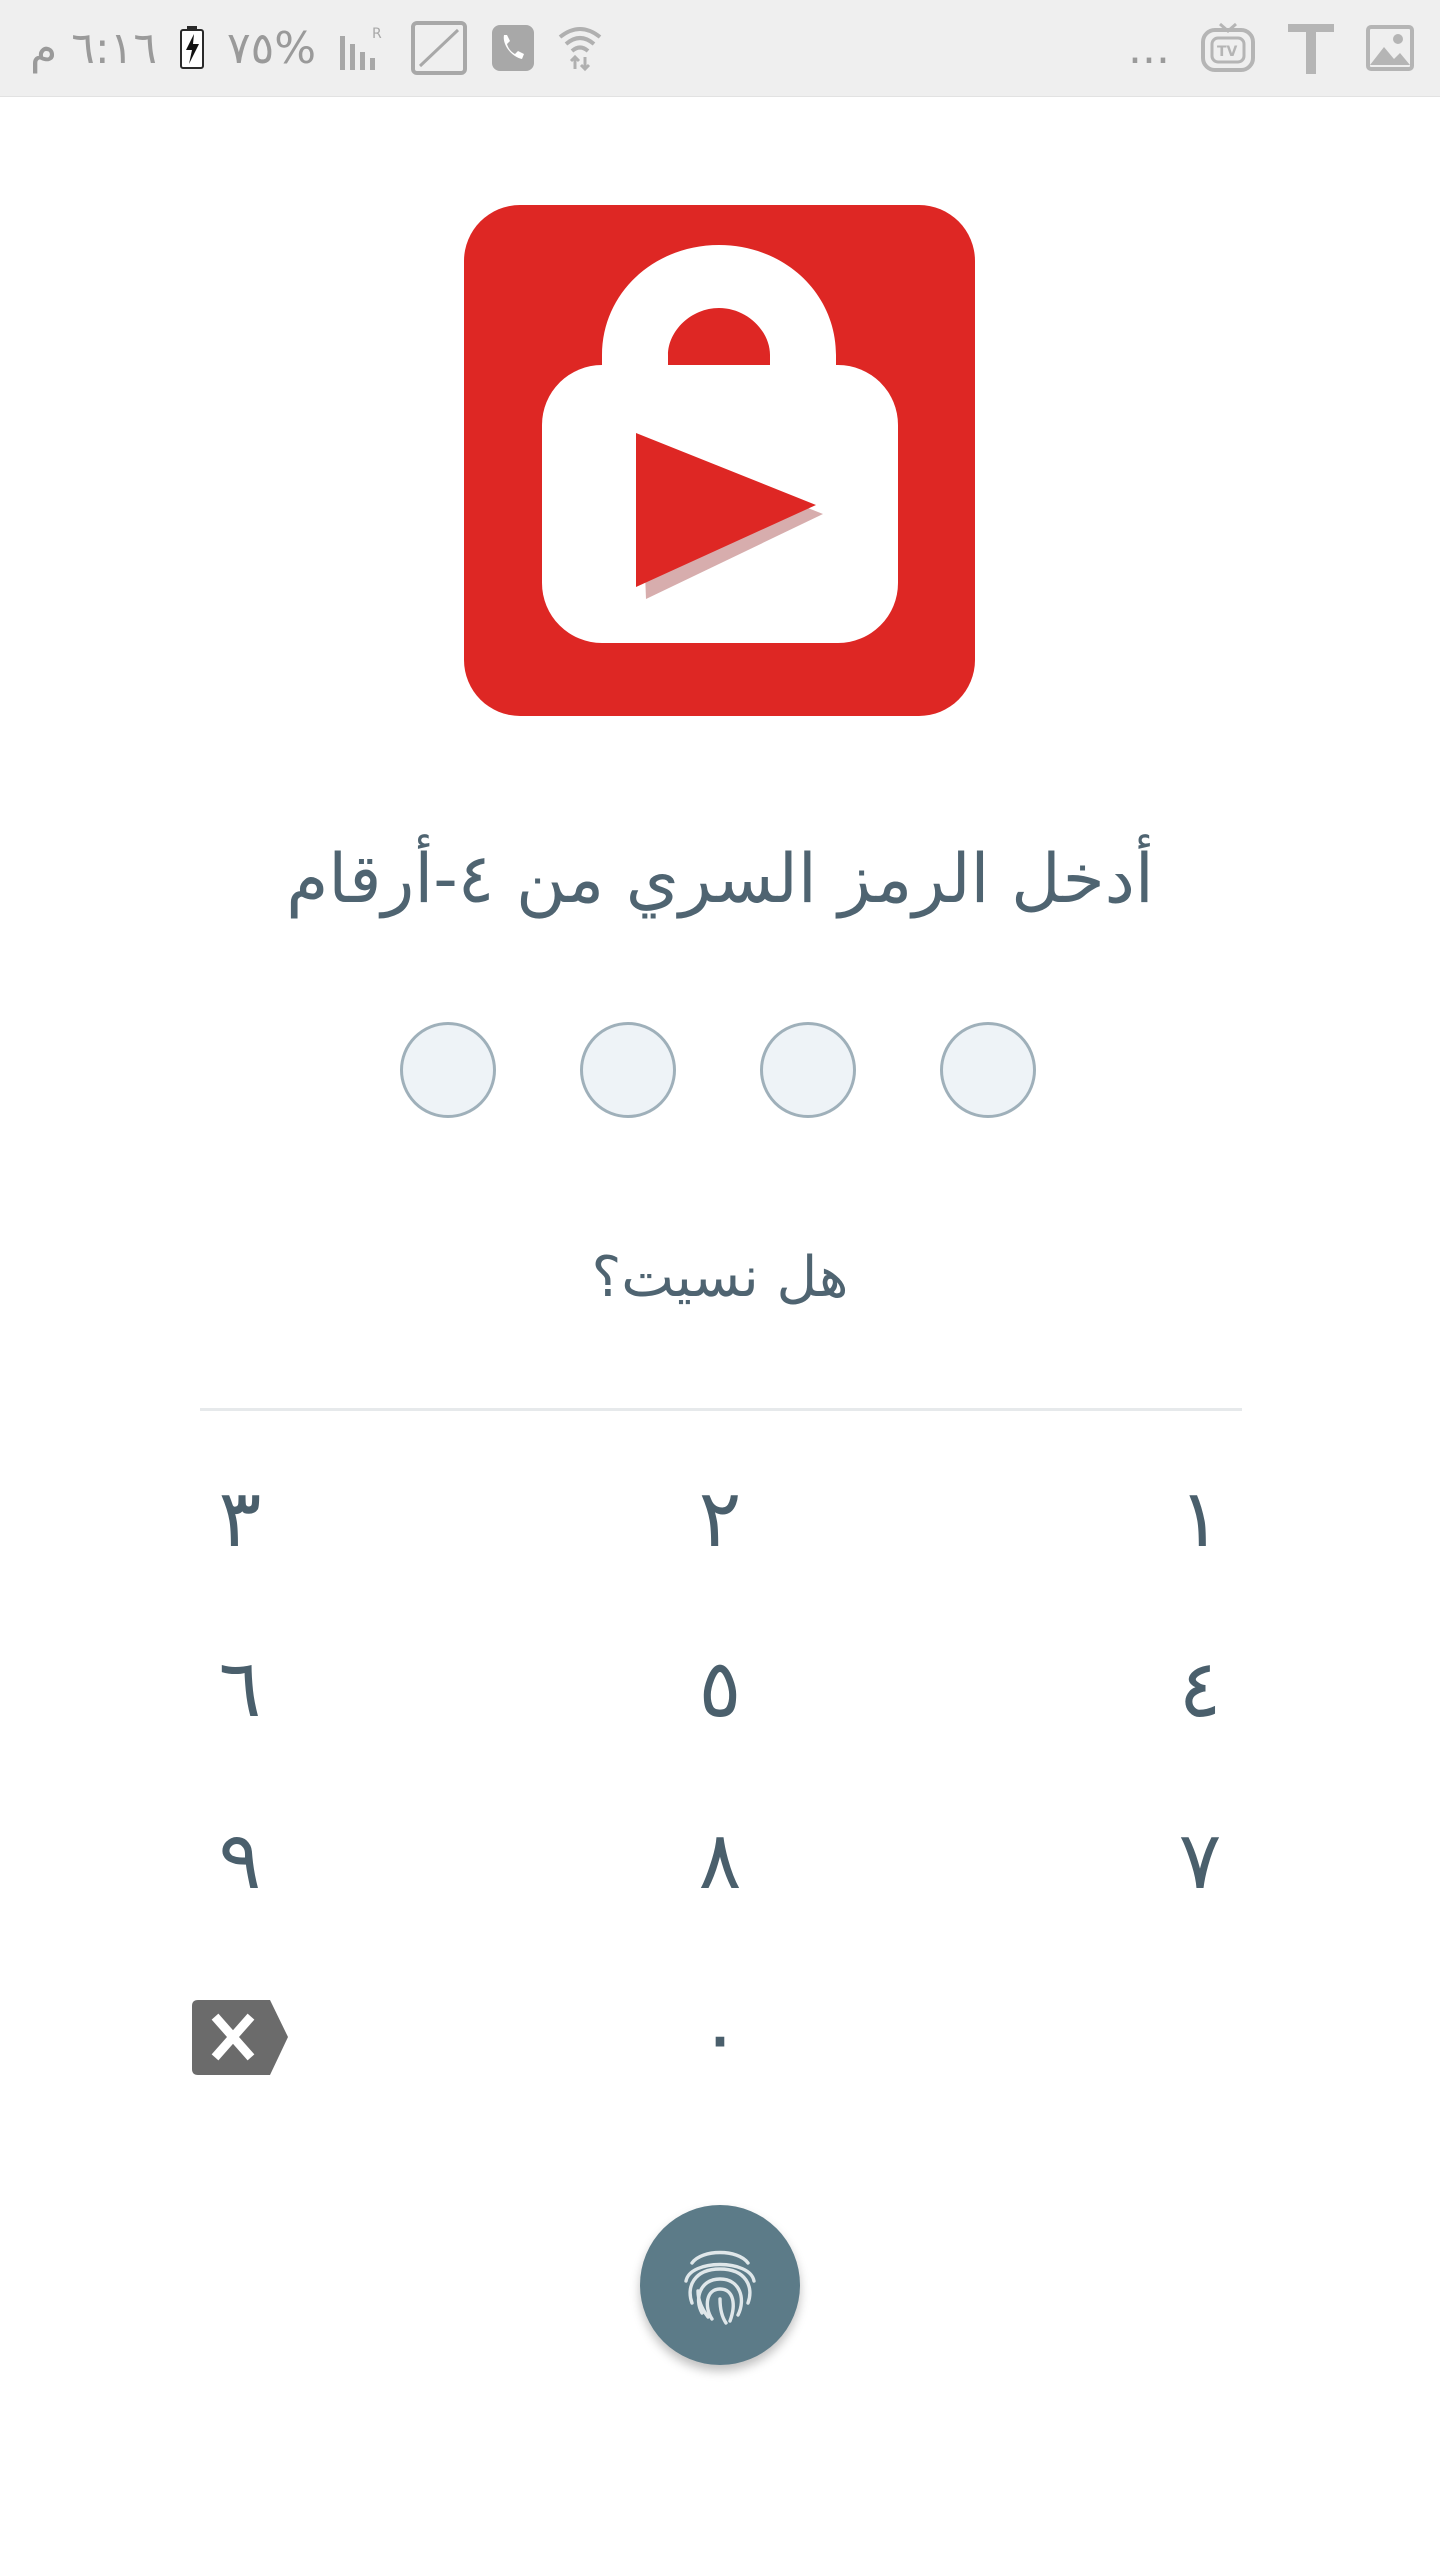  Describe the element at coordinates (192, 48) in the screenshot. I see `charging-battery-icon` at that location.